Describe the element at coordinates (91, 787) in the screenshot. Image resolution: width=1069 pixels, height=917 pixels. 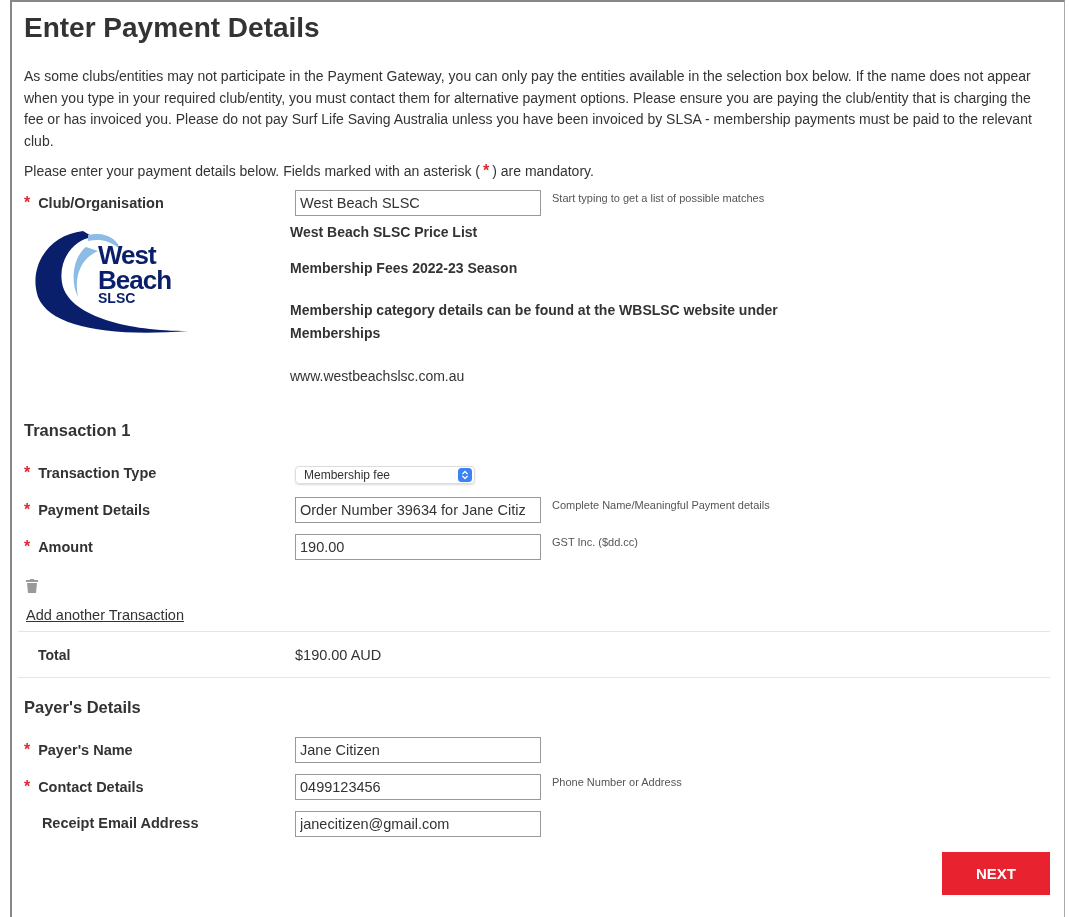
I see `field-label: Contact Details` at that location.